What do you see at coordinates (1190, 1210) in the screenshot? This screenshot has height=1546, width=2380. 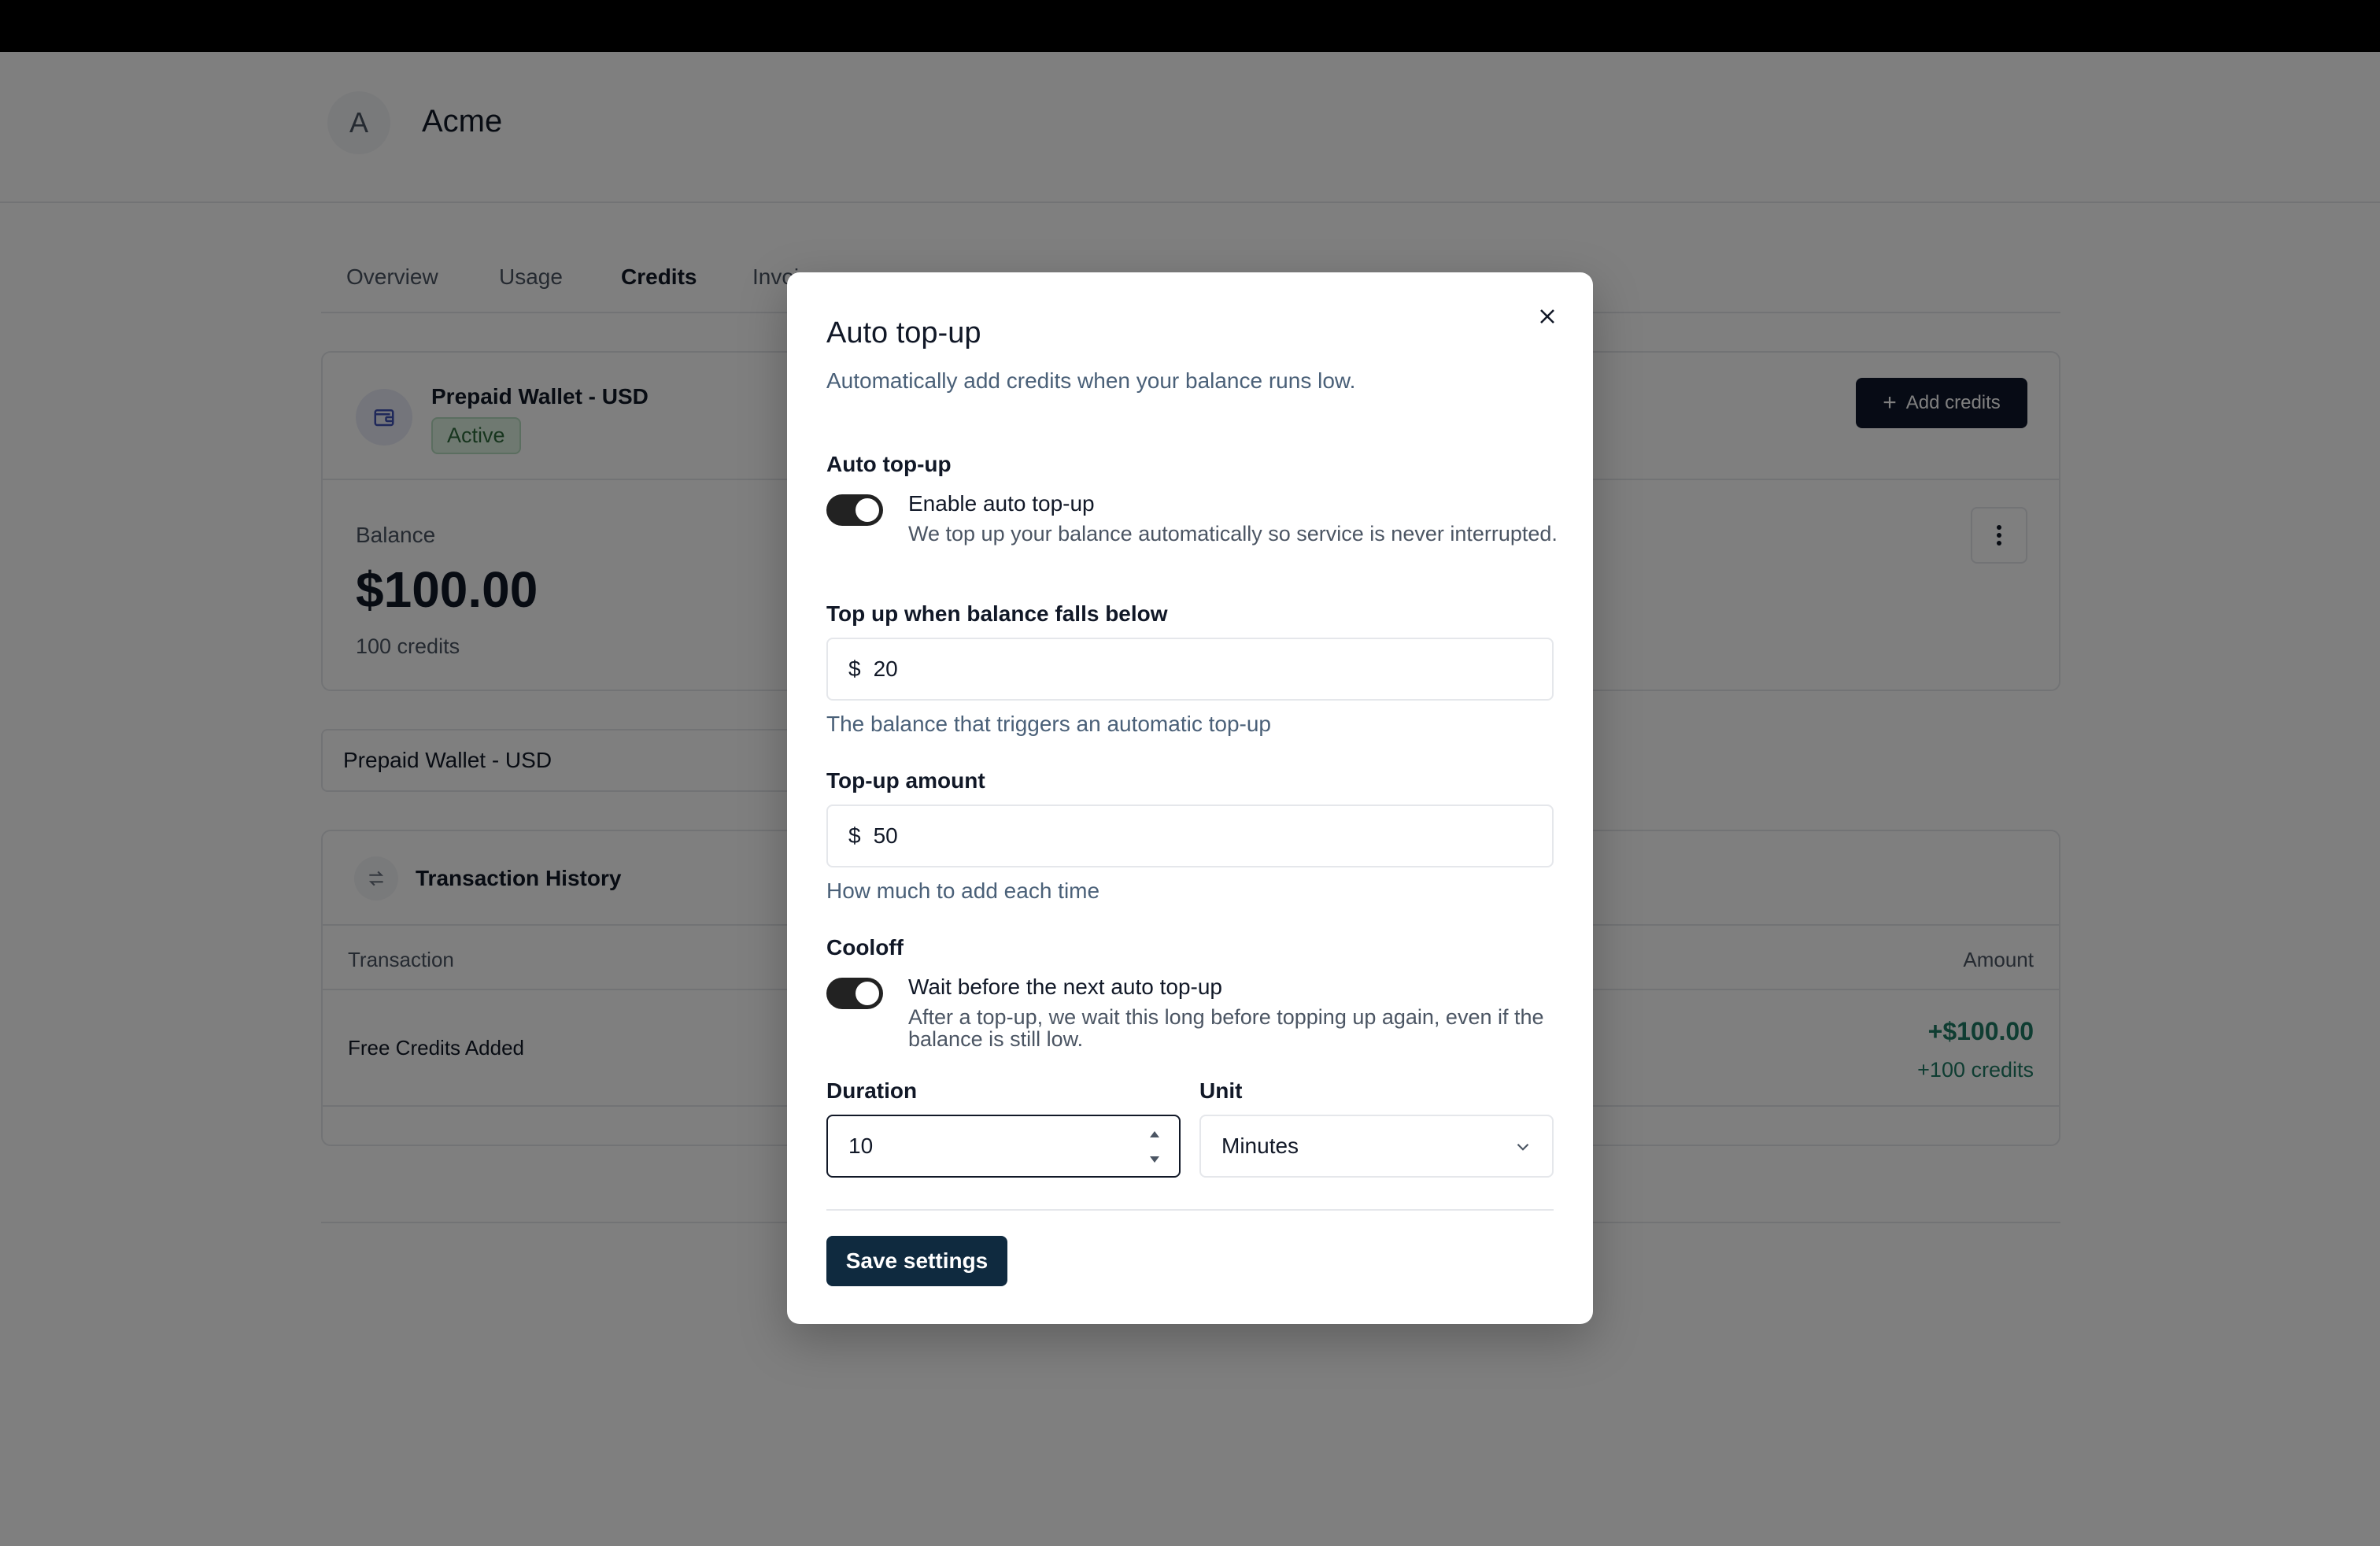 I see `dialog-divider` at bounding box center [1190, 1210].